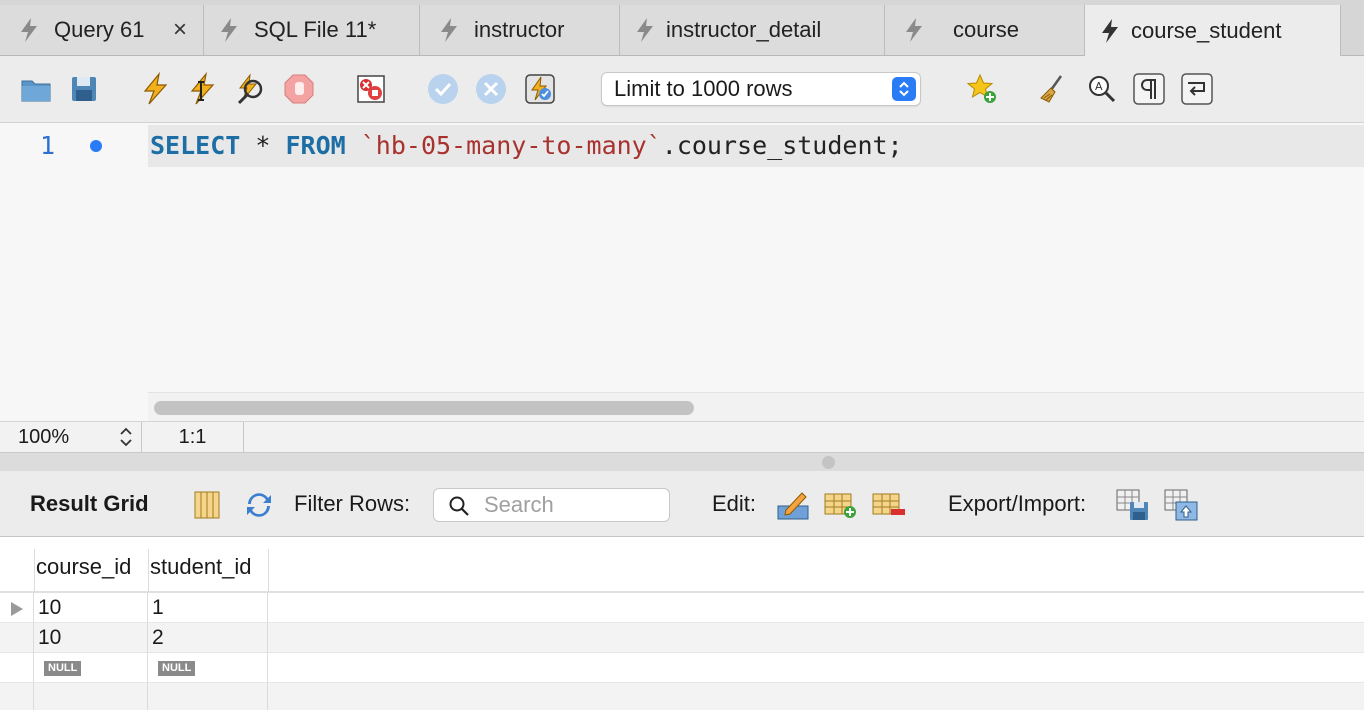  I want to click on lightning-cursor-icon, so click(202, 88).